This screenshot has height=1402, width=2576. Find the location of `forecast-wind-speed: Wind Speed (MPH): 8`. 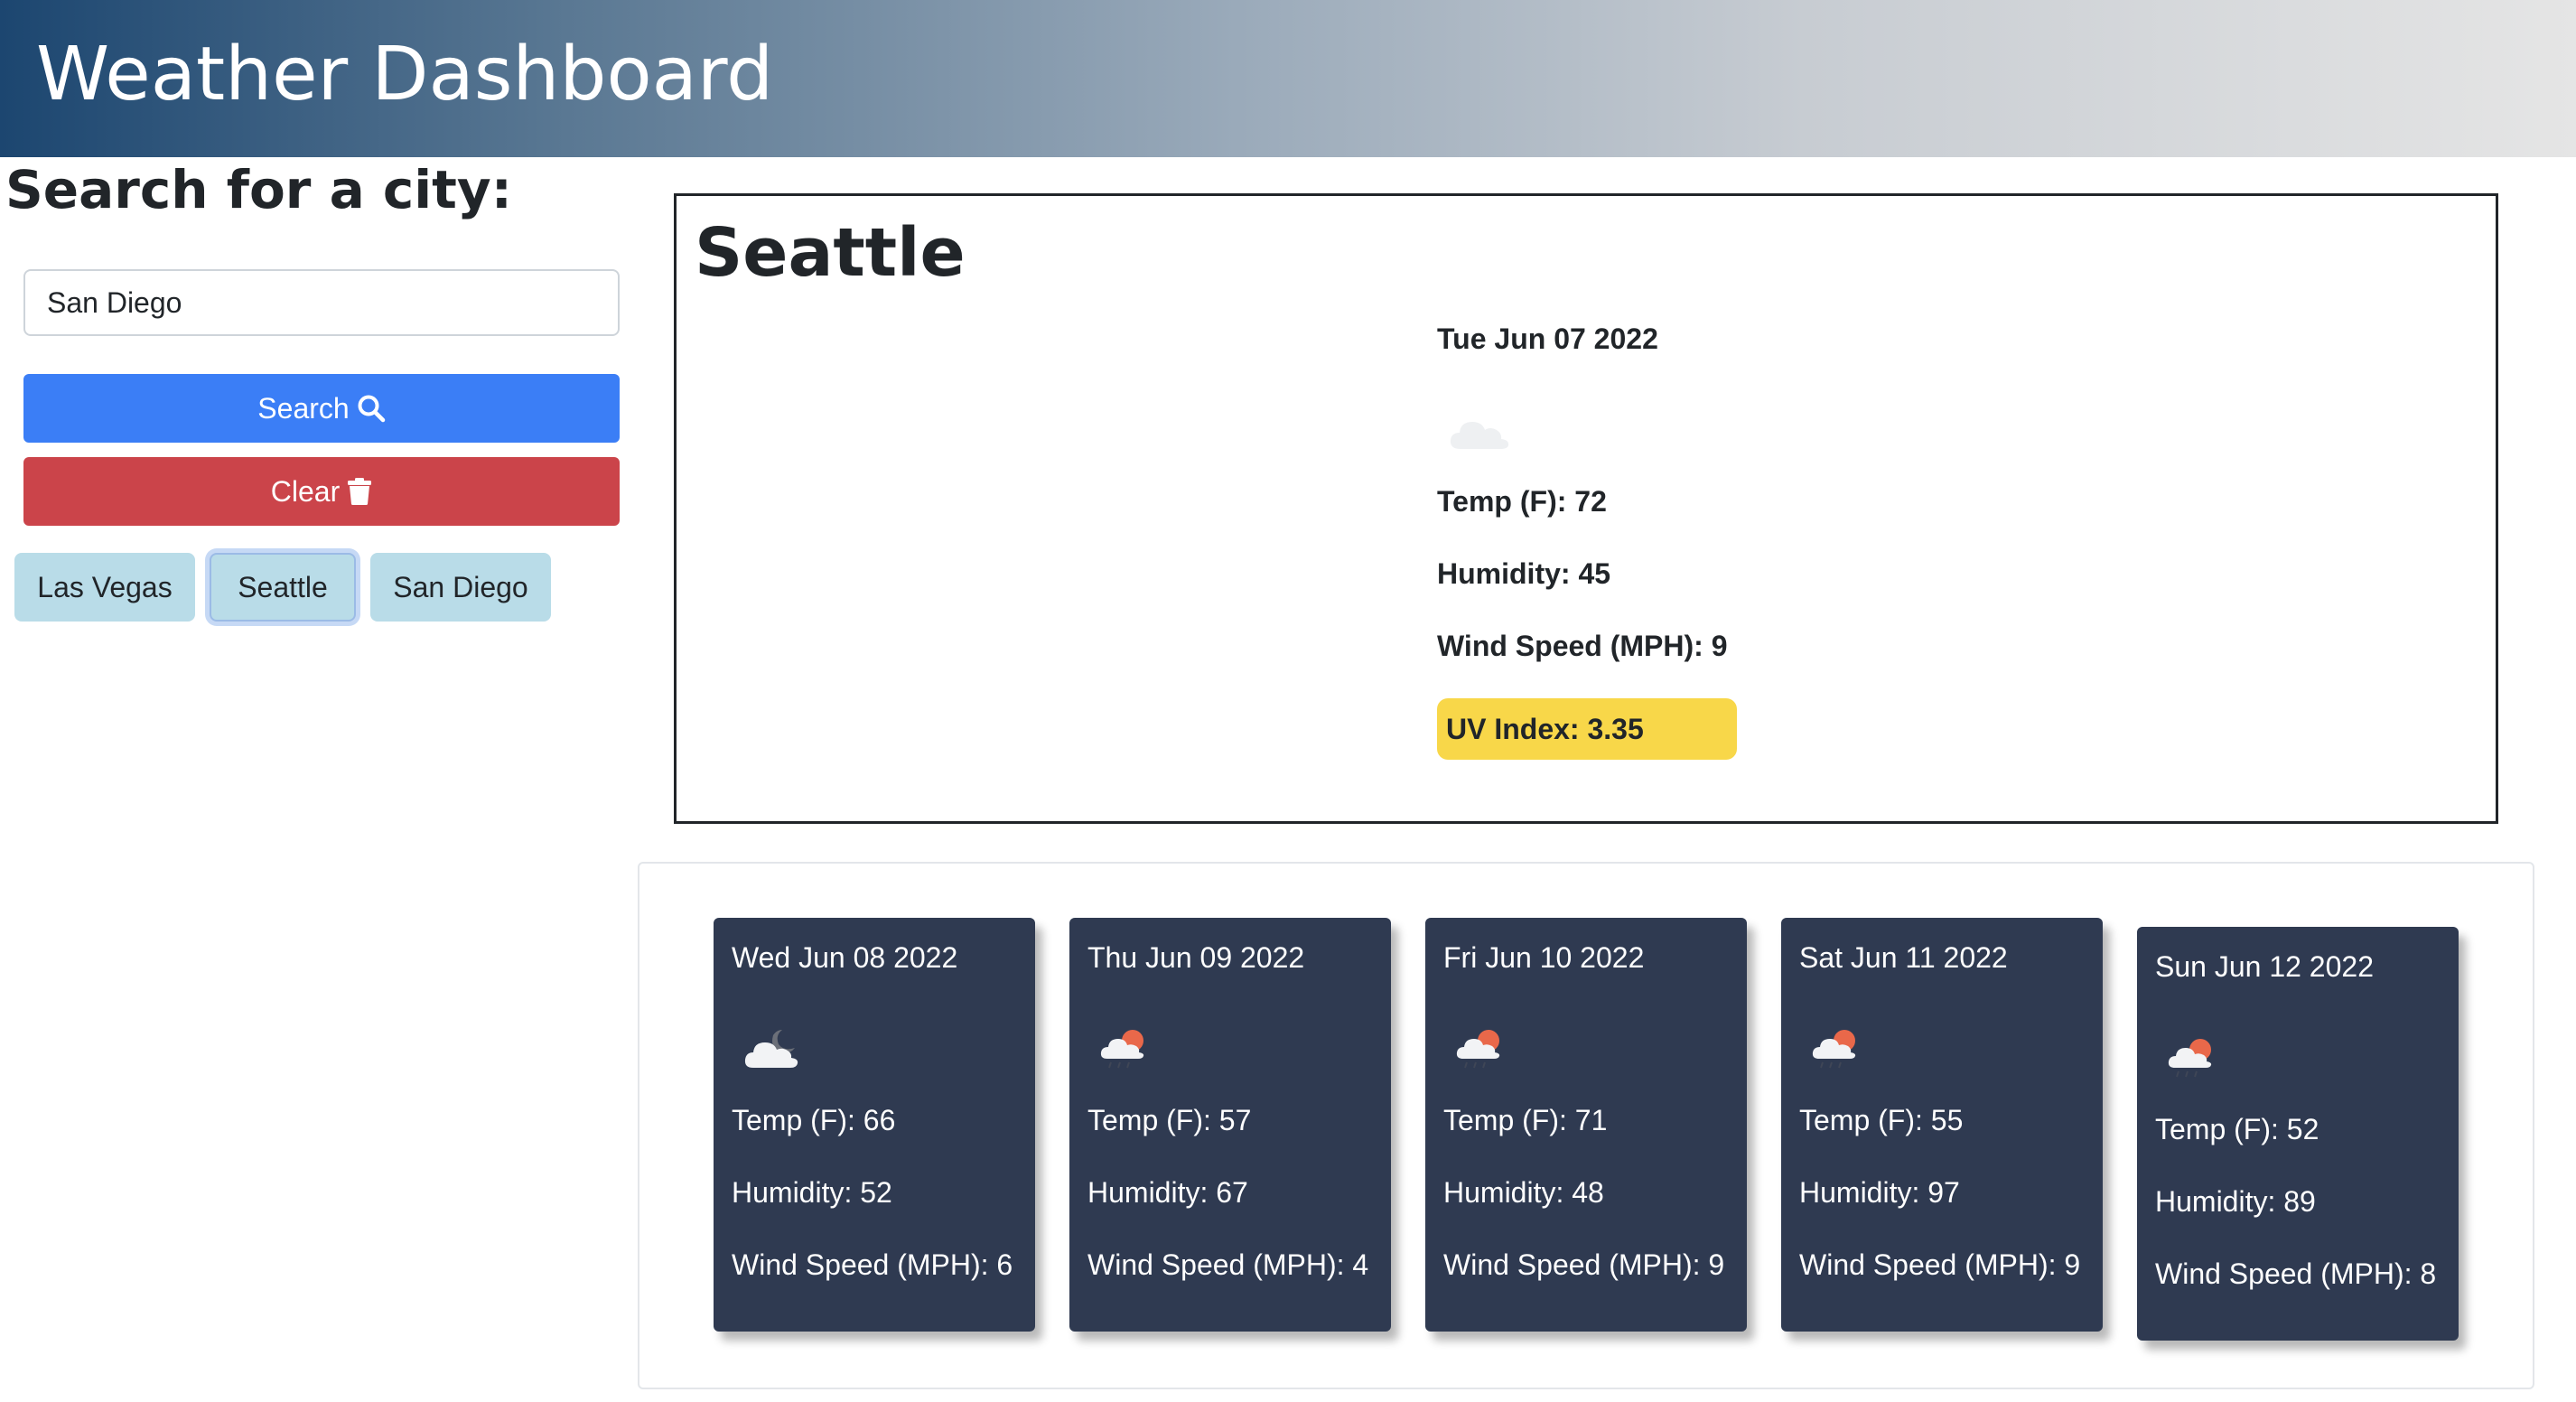

forecast-wind-speed: Wind Speed (MPH): 8 is located at coordinates (2296, 1273).